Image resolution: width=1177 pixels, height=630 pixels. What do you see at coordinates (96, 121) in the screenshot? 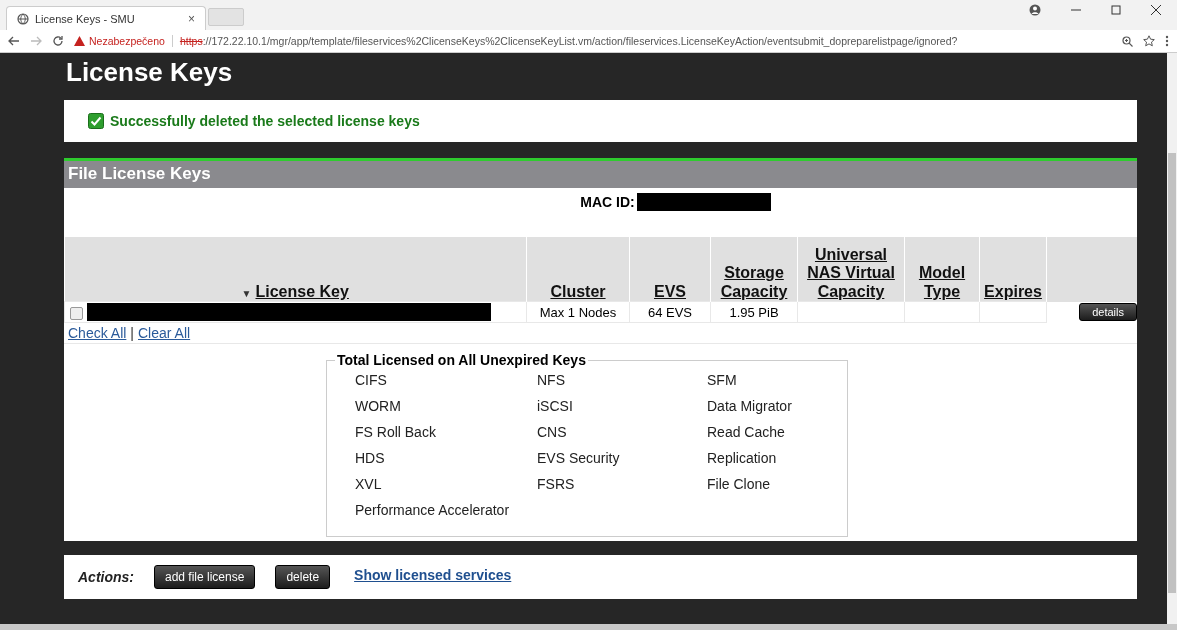
I see `check-icon` at bounding box center [96, 121].